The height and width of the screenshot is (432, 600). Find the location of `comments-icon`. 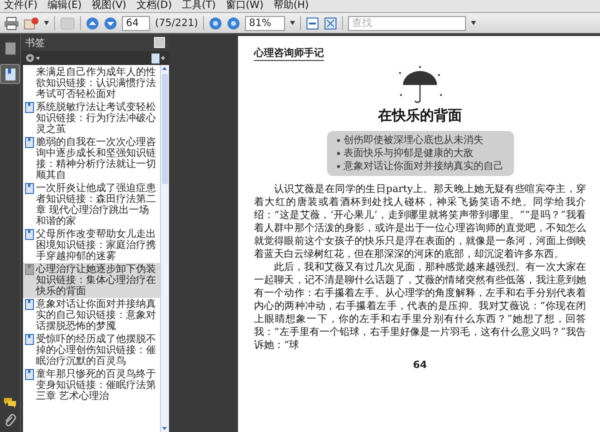

comments-icon is located at coordinates (10, 402).